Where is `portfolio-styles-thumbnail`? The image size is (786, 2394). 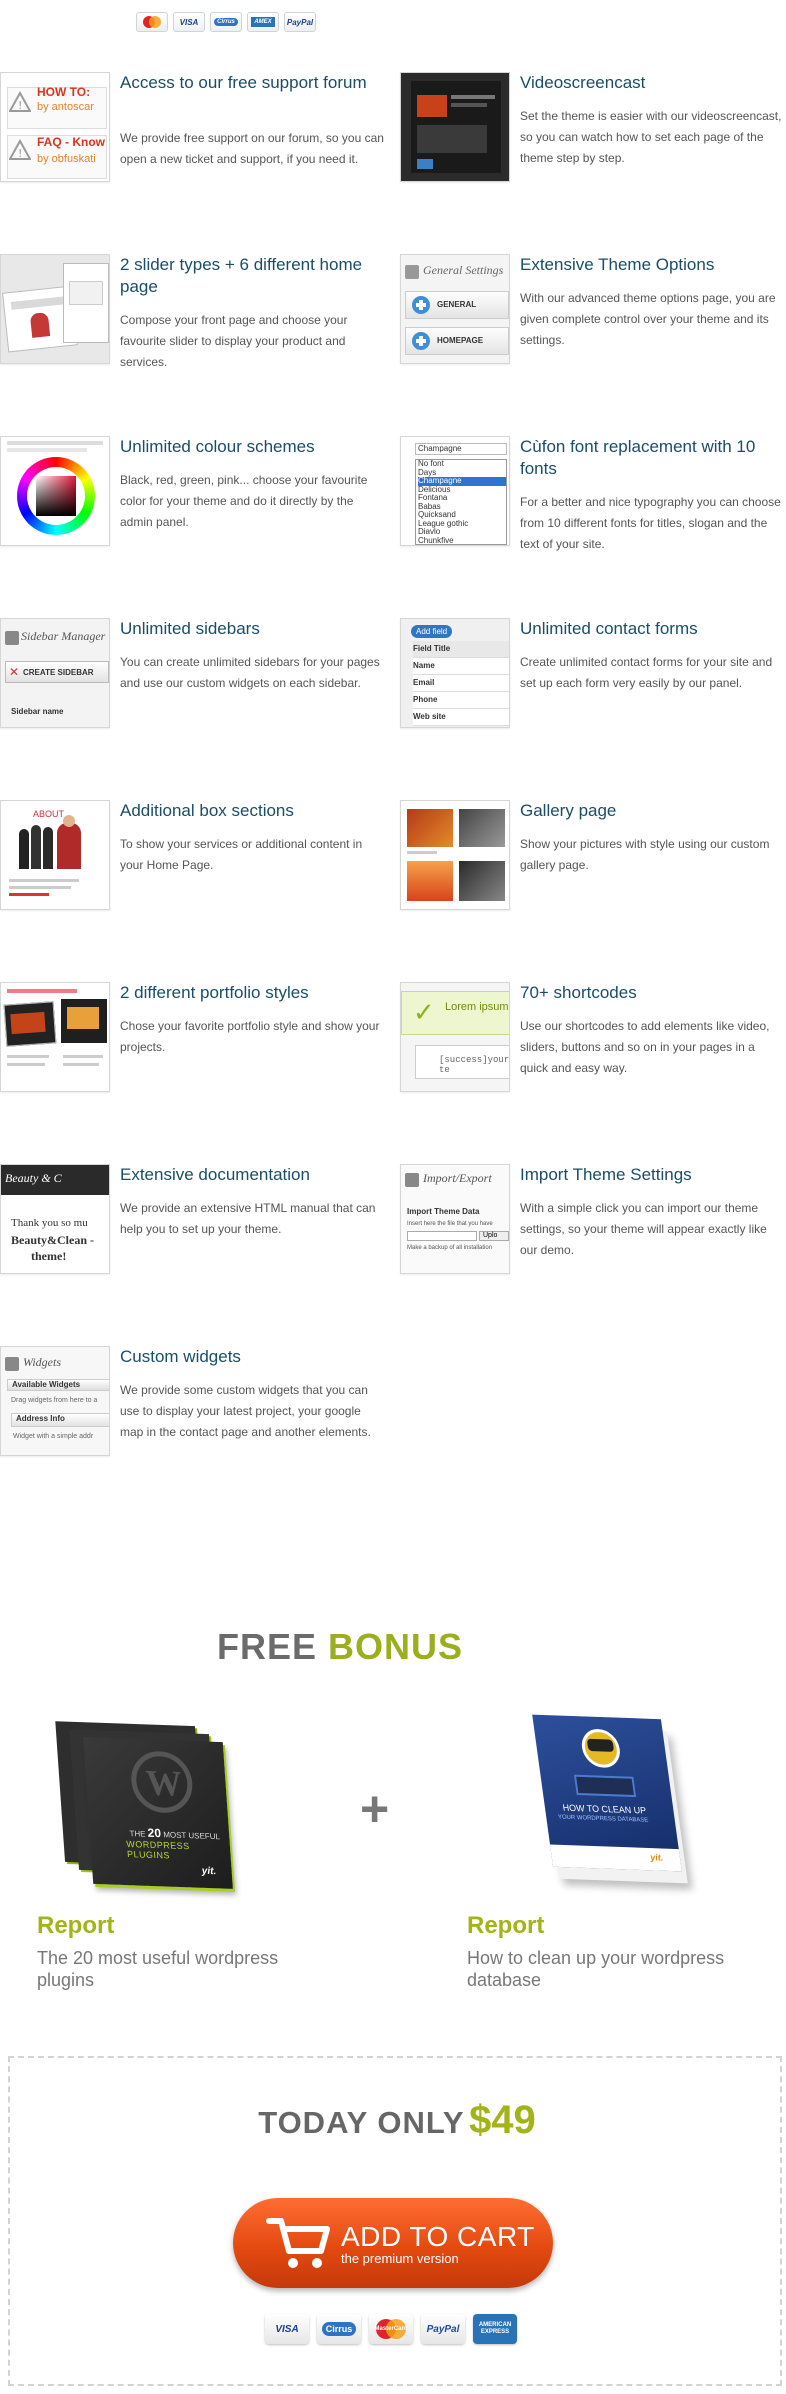 portfolio-styles-thumbnail is located at coordinates (55, 1037).